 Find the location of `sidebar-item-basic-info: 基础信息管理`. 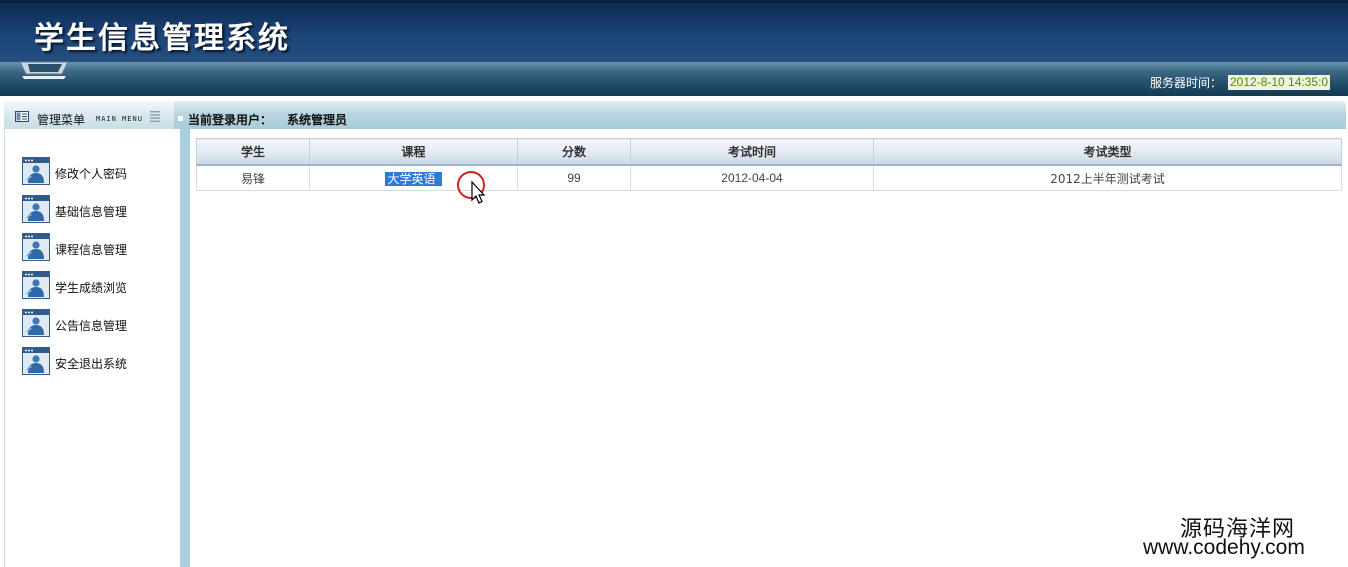

sidebar-item-basic-info: 基础信息管理 is located at coordinates (97, 210).